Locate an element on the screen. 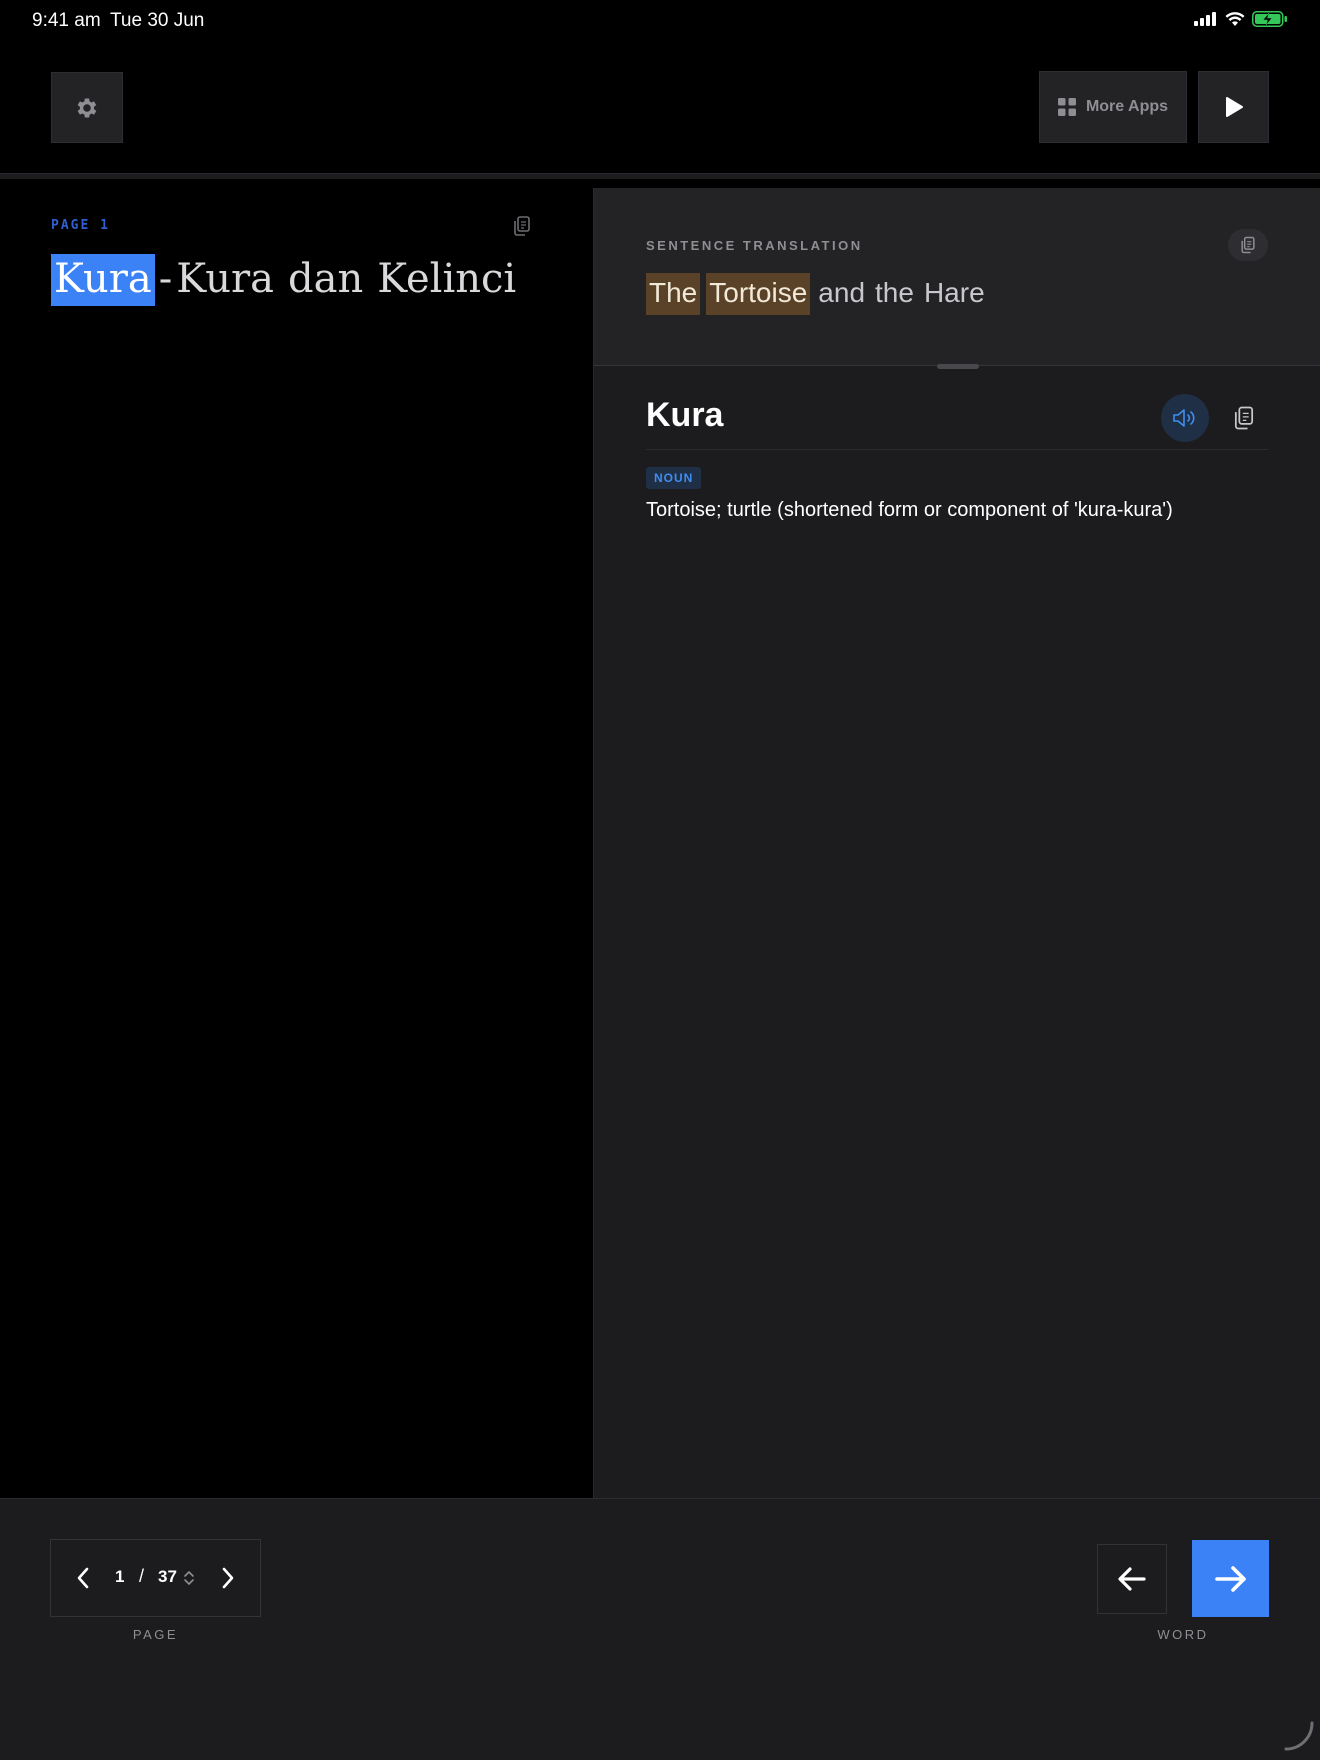  source-word: dan is located at coordinates (325, 280).